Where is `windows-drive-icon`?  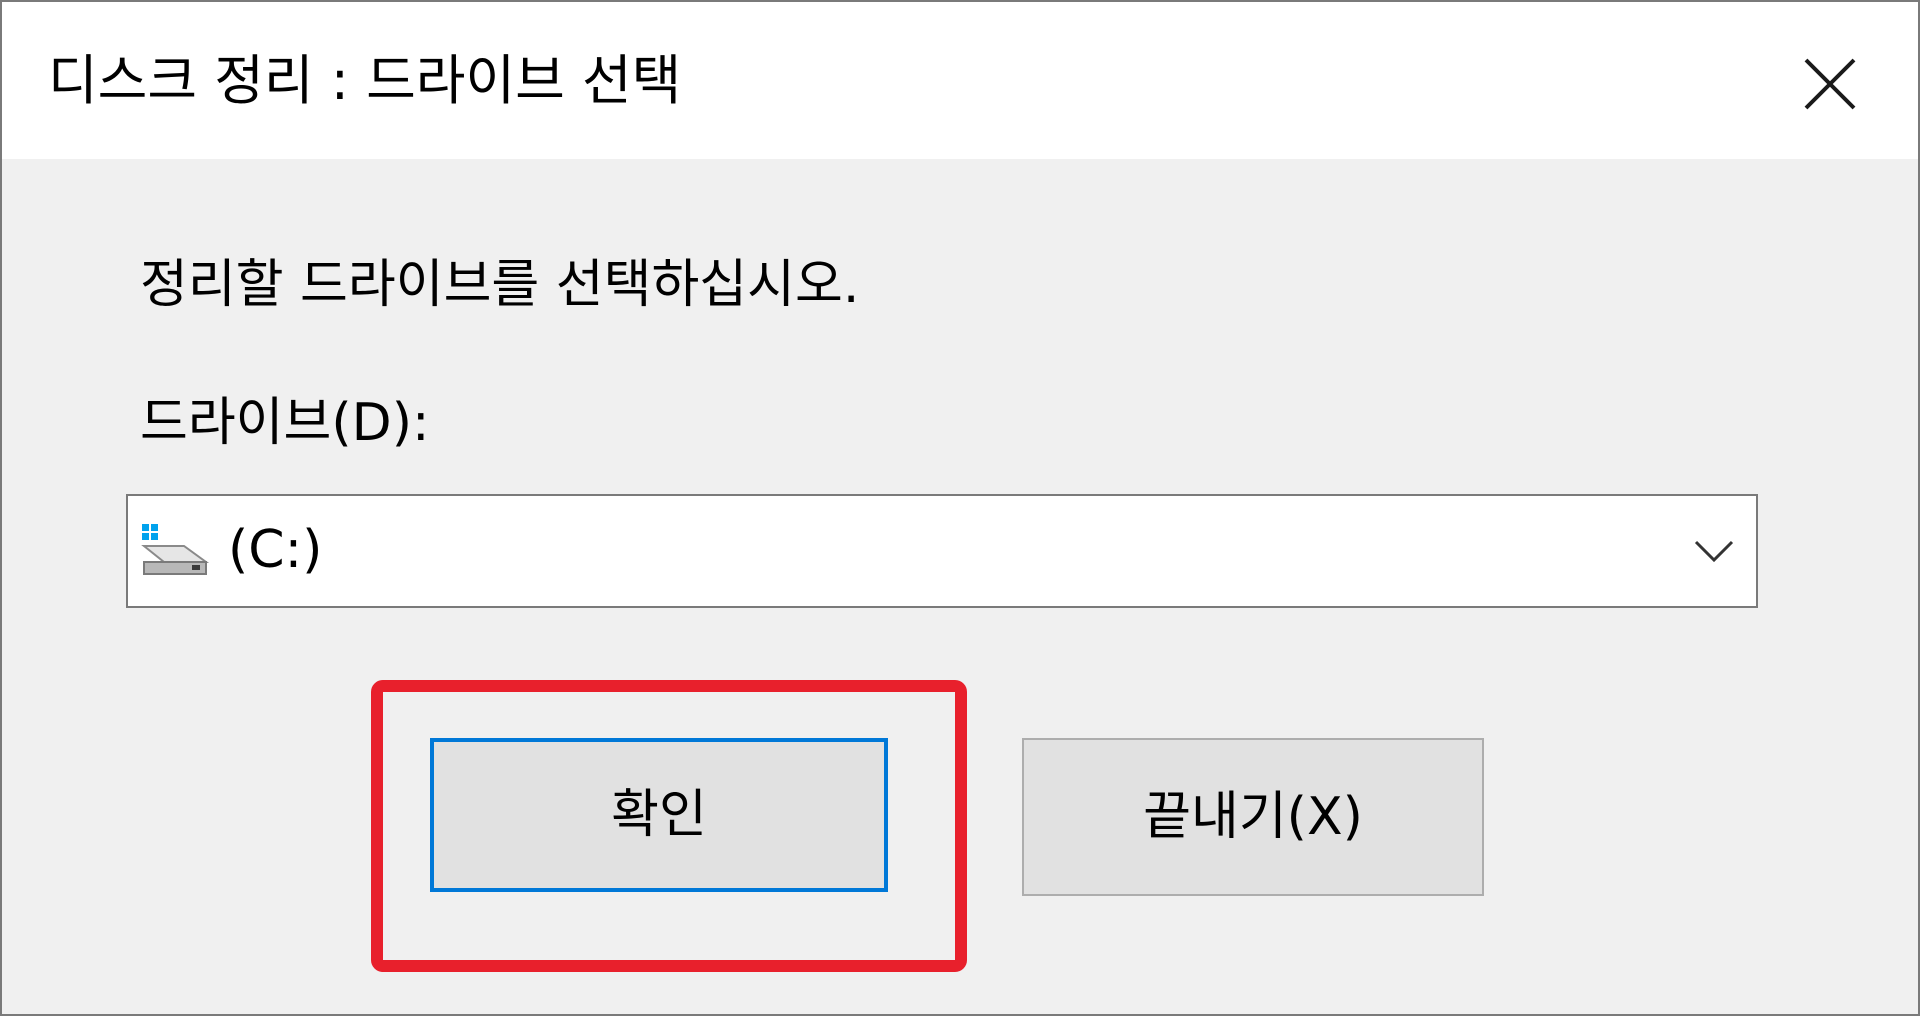
windows-drive-icon is located at coordinates (175, 549).